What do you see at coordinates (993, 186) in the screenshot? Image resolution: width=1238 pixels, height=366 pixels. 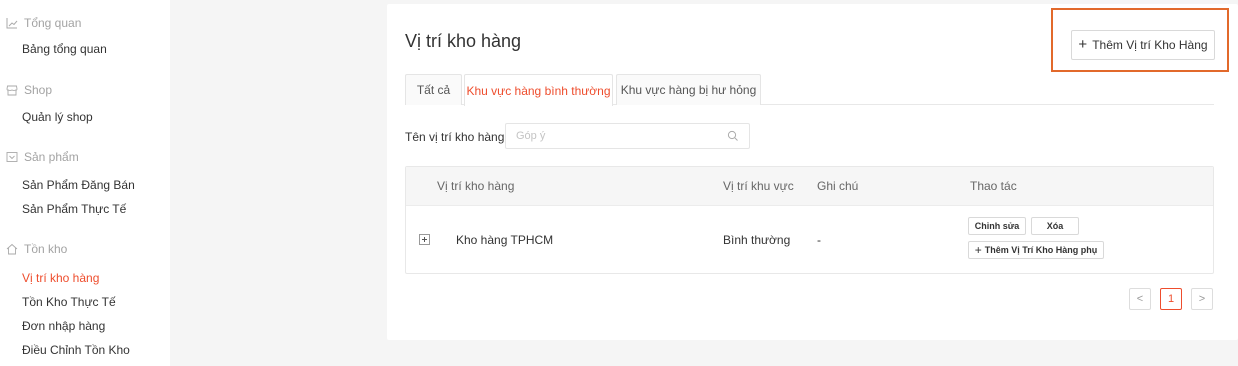 I see `column-header-actions: Thao tác` at bounding box center [993, 186].